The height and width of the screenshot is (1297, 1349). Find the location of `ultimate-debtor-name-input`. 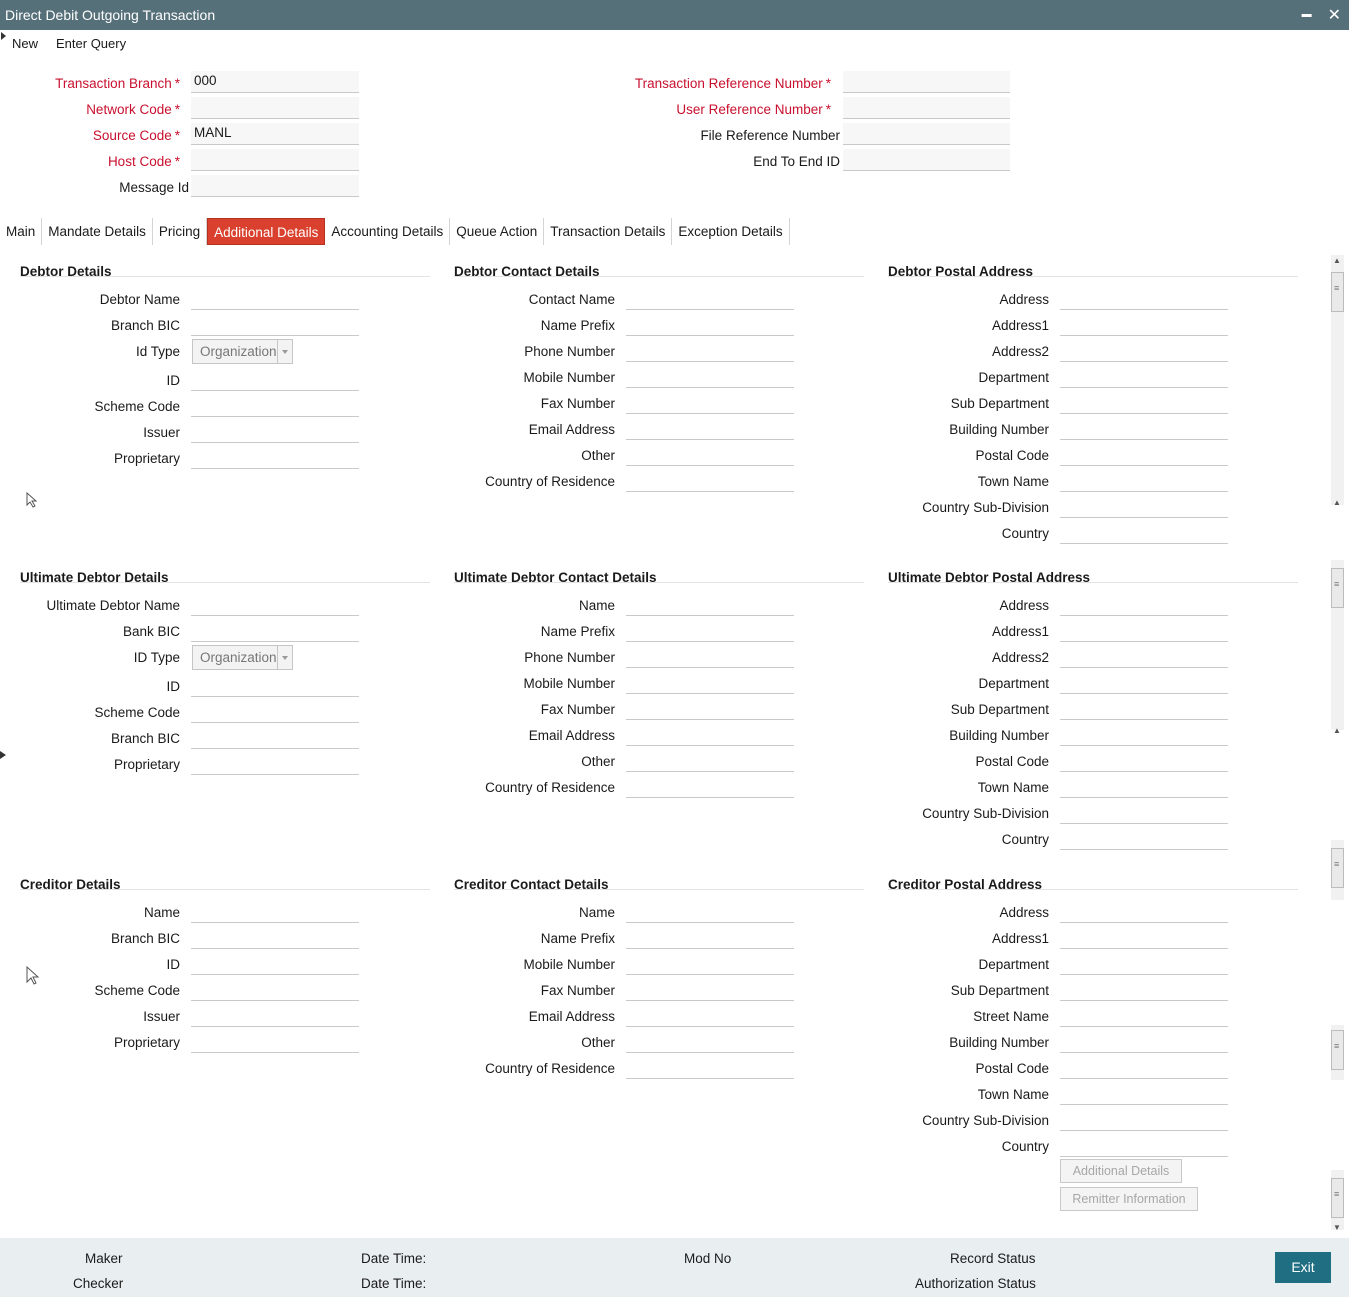

ultimate-debtor-name-input is located at coordinates (275, 605).